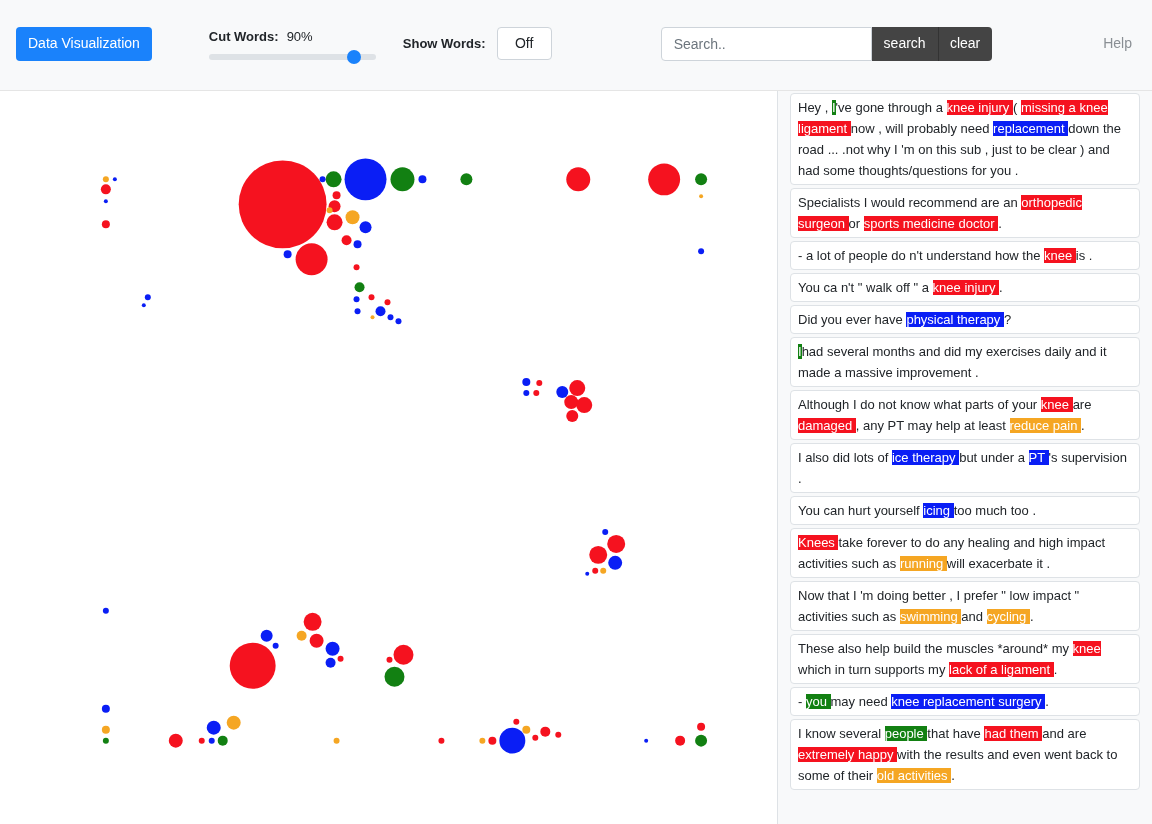  I want to click on sentence-card: Although I do not know what parts of your knee are damaged , any PT may help at least reduce pain ., so click(965, 415).